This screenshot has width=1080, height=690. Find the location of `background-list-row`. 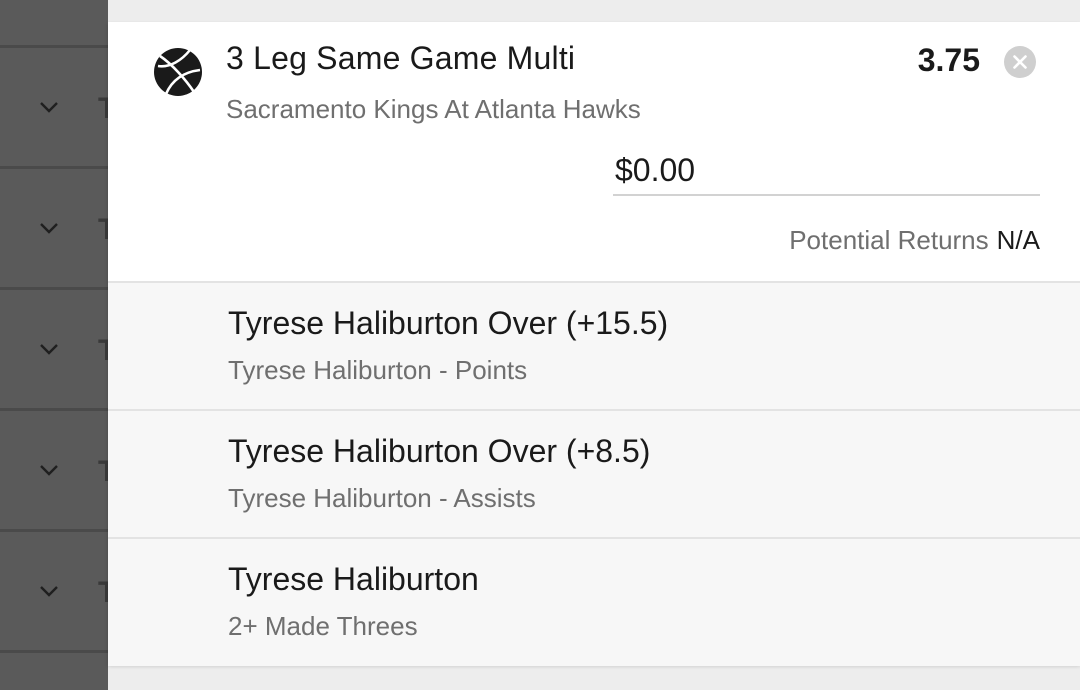

background-list-row is located at coordinates (54, 24).